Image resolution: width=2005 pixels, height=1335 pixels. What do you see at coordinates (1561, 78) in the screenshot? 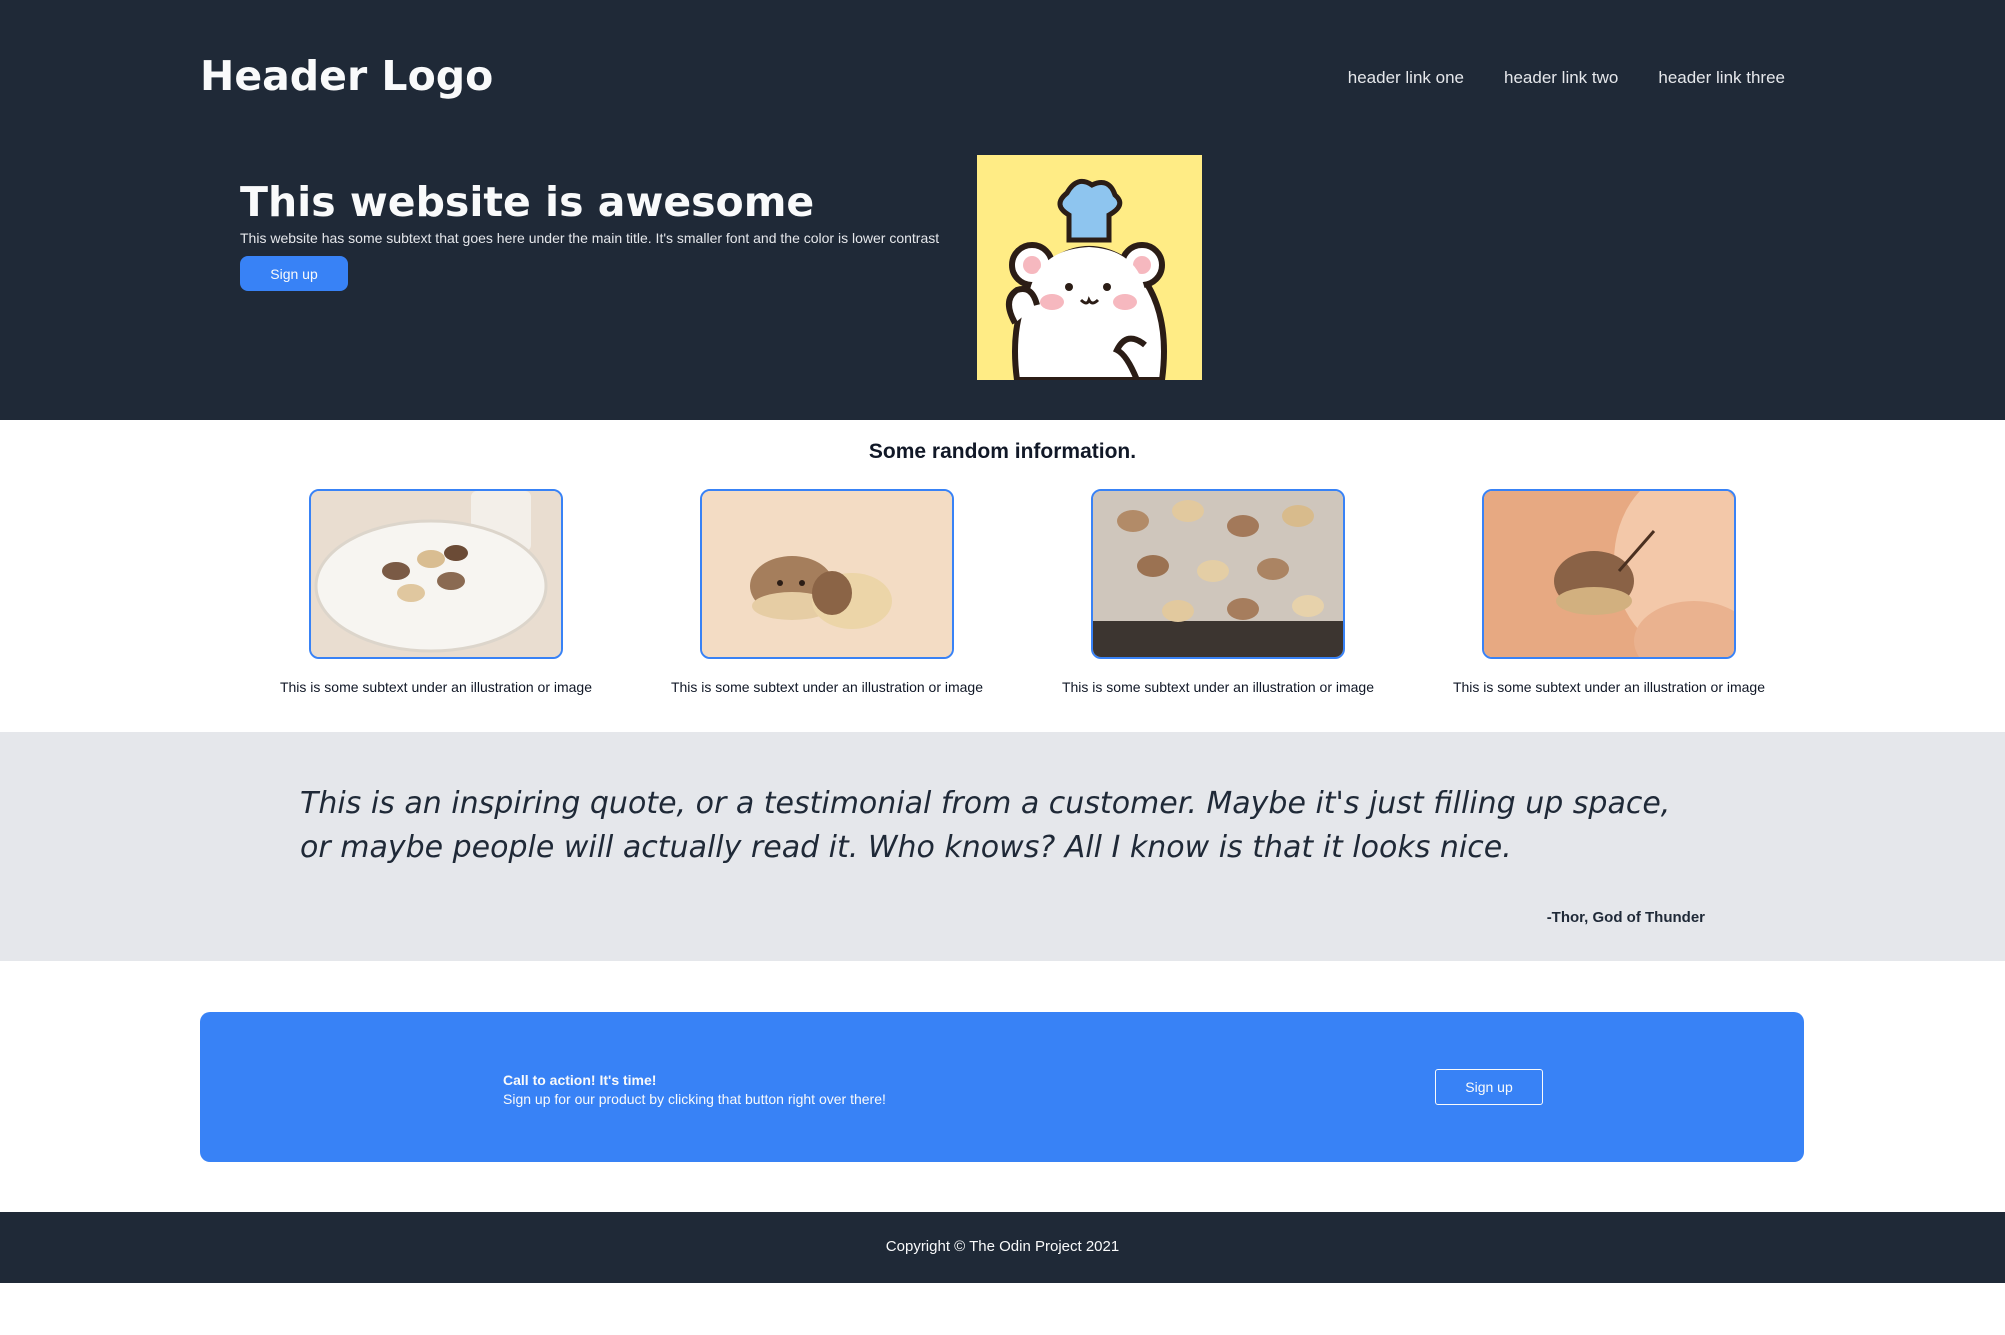
I see `nav-link-two: header link two` at bounding box center [1561, 78].